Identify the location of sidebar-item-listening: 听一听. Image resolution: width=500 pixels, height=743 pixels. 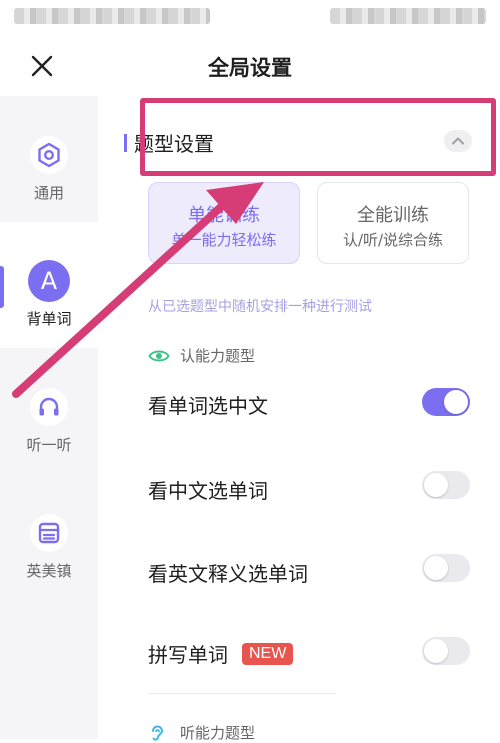
(49, 411).